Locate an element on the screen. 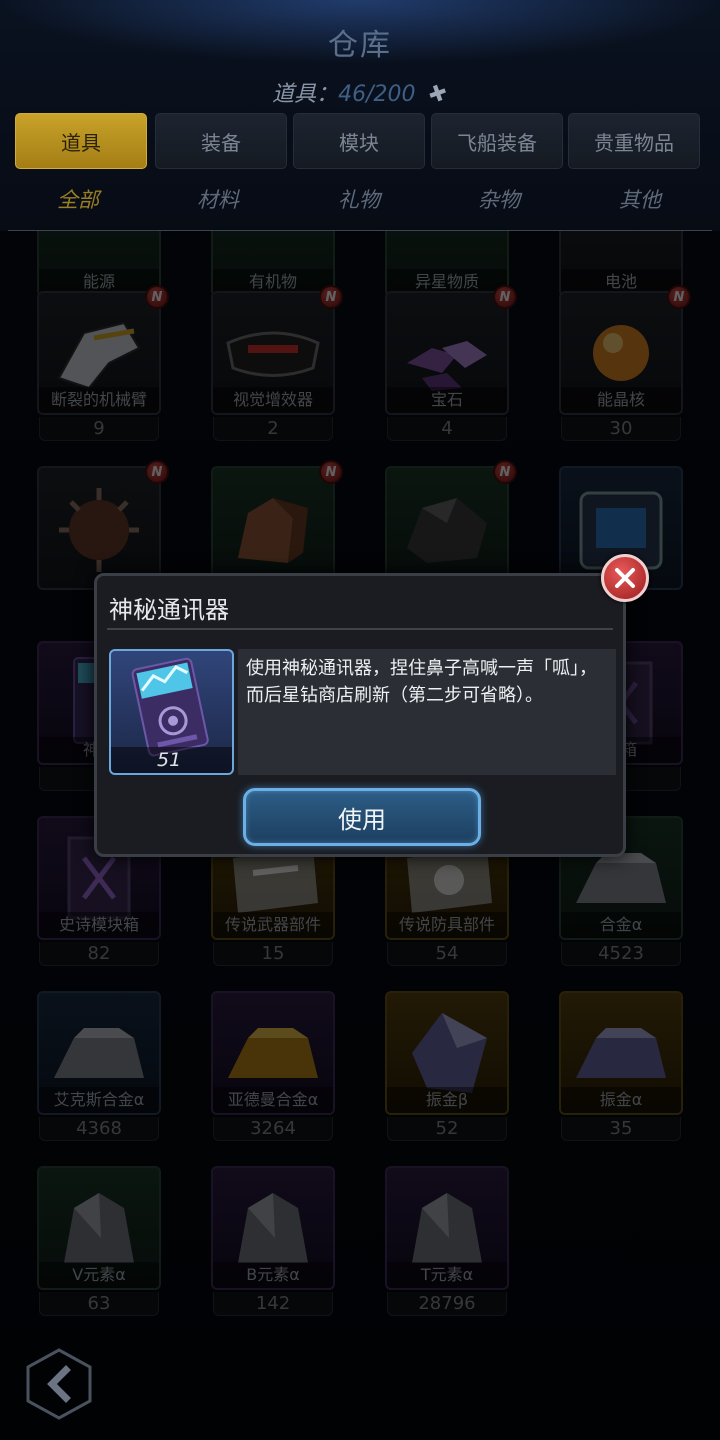 The width and height of the screenshot is (720, 1440). filter-all: 全部 is located at coordinates (78, 199).